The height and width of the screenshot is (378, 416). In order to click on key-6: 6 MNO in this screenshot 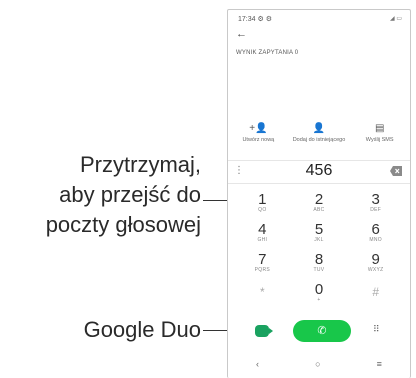, I will do `click(375, 237)`.